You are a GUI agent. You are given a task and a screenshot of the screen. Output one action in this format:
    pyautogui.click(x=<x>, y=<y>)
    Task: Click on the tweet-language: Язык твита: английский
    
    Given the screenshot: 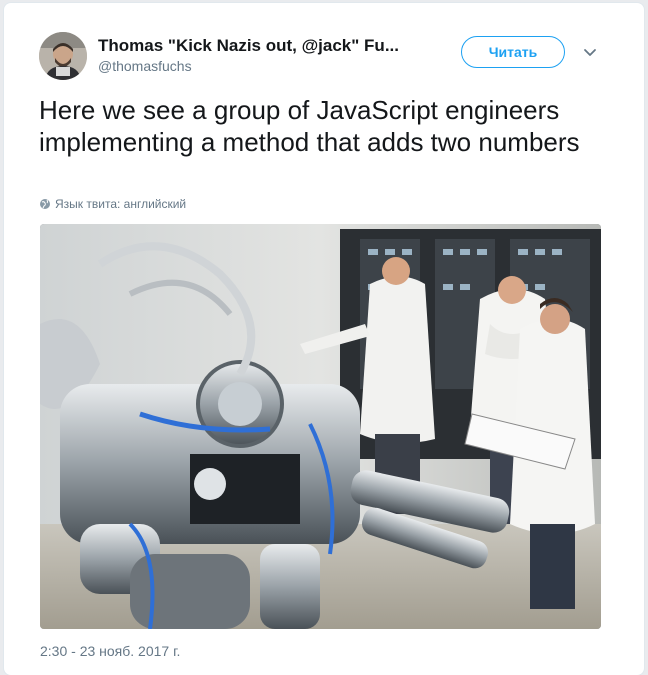 What is the action you would take?
    pyautogui.click(x=112, y=204)
    